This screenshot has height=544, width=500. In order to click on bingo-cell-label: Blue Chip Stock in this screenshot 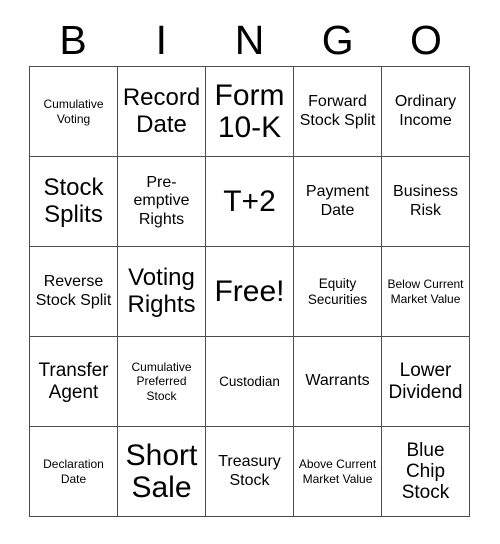, I will do `click(425, 471)`.